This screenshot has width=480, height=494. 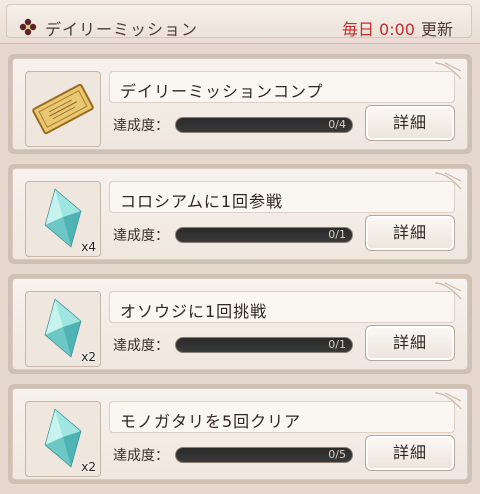 I want to click on header-panel: デイリーミッション 毎日 0:00 更新, so click(x=239, y=22).